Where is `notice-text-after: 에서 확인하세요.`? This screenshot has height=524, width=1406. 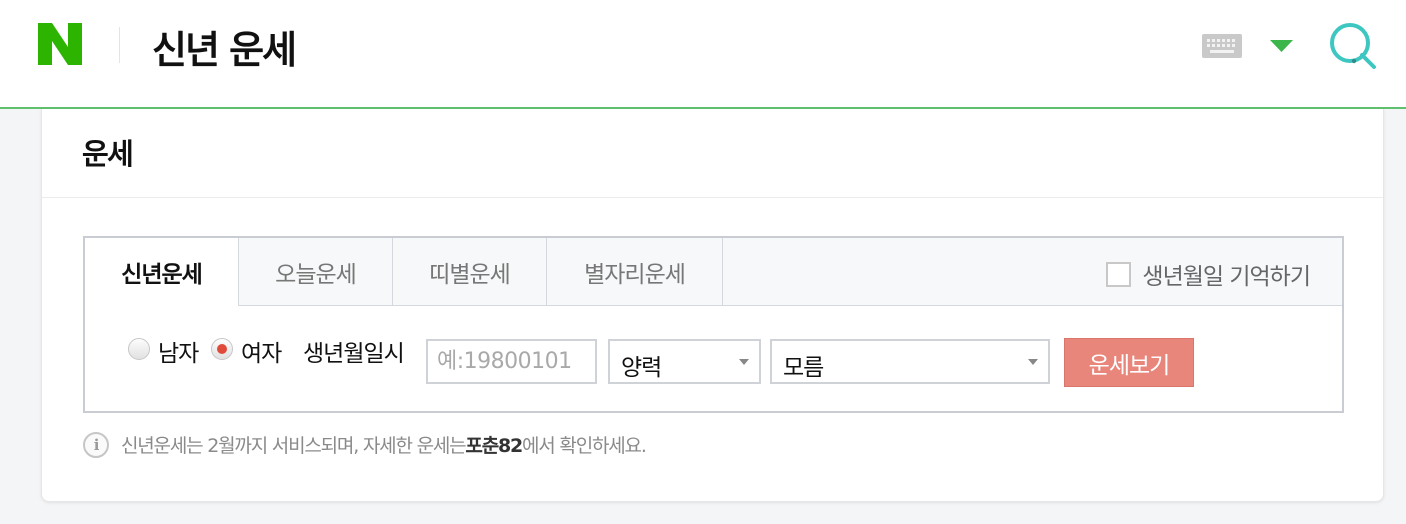
notice-text-after: 에서 확인하세요. is located at coordinates (584, 446).